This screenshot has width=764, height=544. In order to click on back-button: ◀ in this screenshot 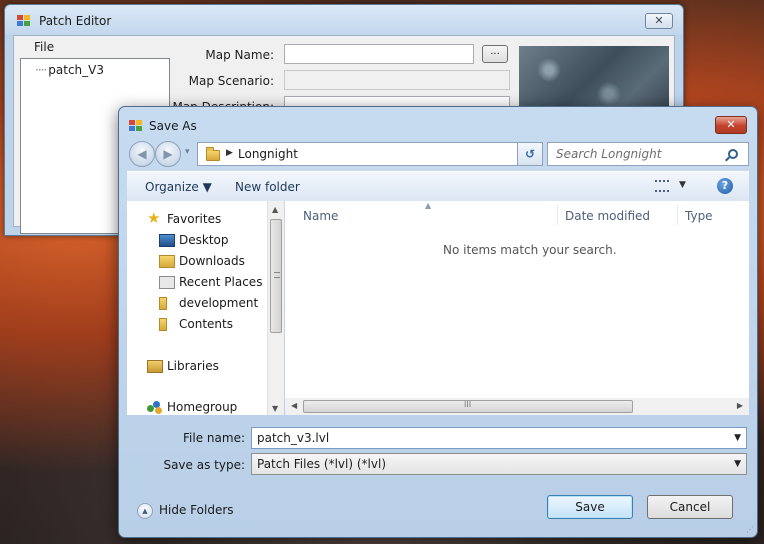, I will do `click(142, 154)`.